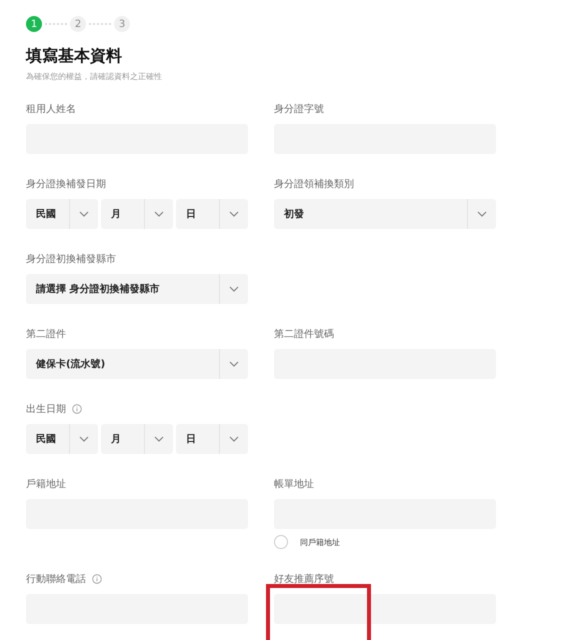 This screenshot has height=640, width=574. What do you see at coordinates (122, 24) in the screenshot?
I see `step-indicator: 3` at bounding box center [122, 24].